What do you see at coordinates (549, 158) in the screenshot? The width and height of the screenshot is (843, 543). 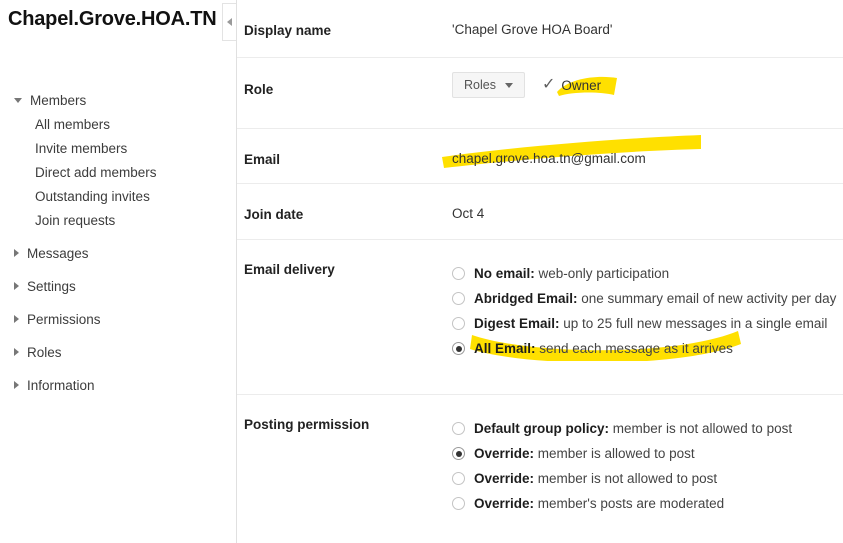 I see `email-address-text: chapel.grove.hoa.tn@gmail.com` at bounding box center [549, 158].